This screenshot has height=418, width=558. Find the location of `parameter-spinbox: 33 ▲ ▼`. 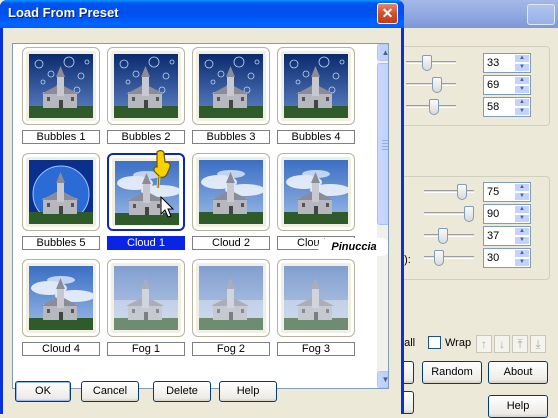

parameter-spinbox: 33 ▲ ▼ is located at coordinates (507, 63).